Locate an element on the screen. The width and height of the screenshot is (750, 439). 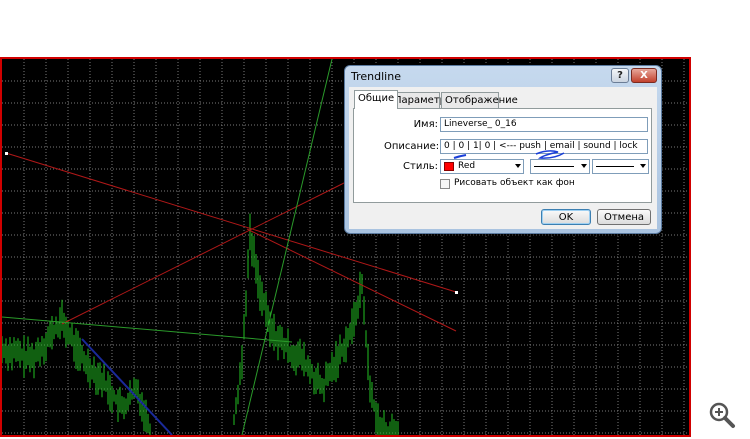
style-label: Стиль: is located at coordinates (420, 166).